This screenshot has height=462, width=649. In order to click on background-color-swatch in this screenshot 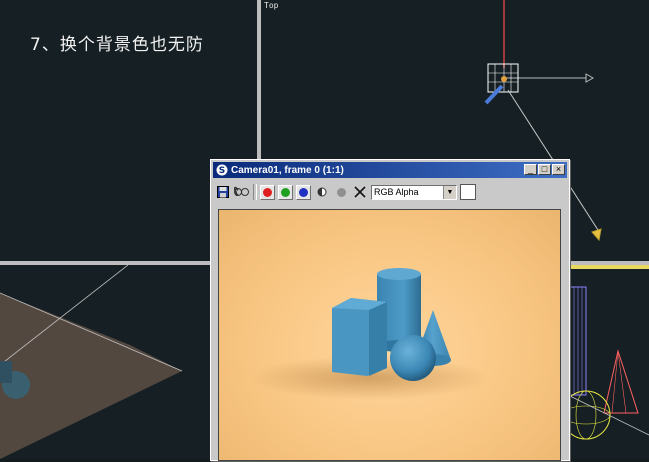, I will do `click(468, 192)`.